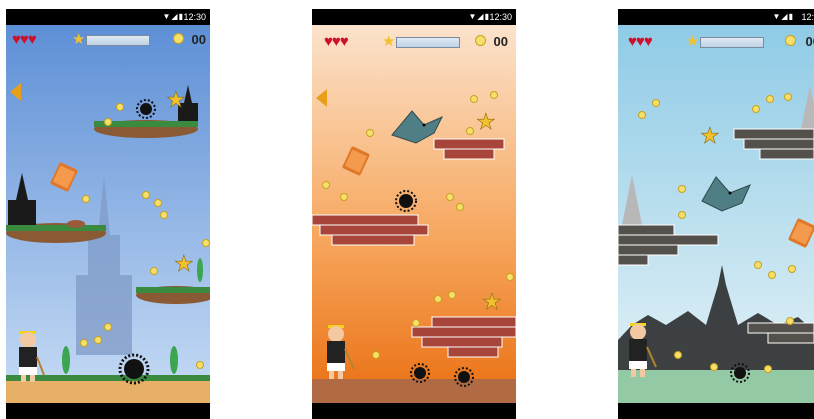 The width and height of the screenshot is (814, 419). I want to click on brick-wall, so click(469, 149).